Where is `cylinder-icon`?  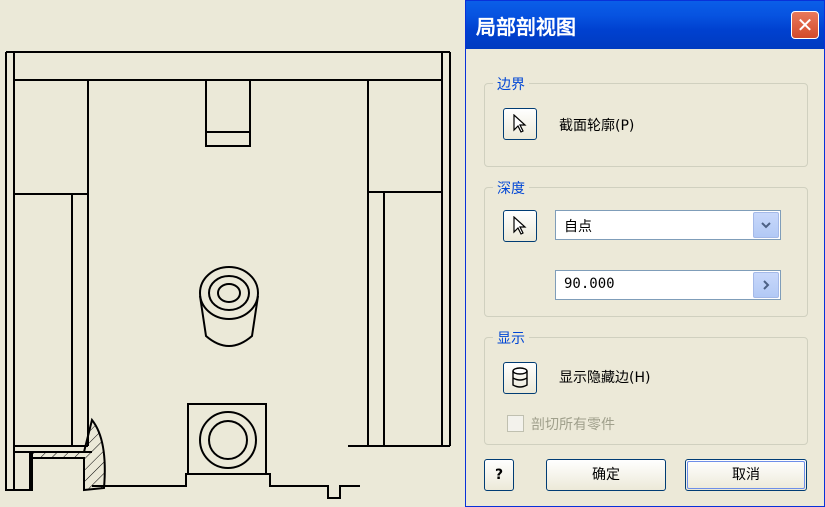
cylinder-icon is located at coordinates (520, 377).